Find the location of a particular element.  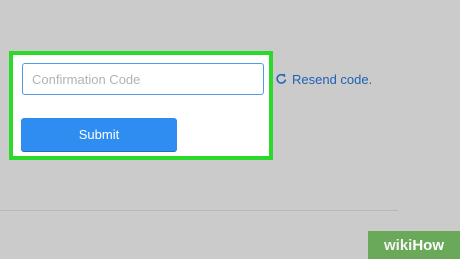

resend-code-link: Resend code. is located at coordinates (323, 79).